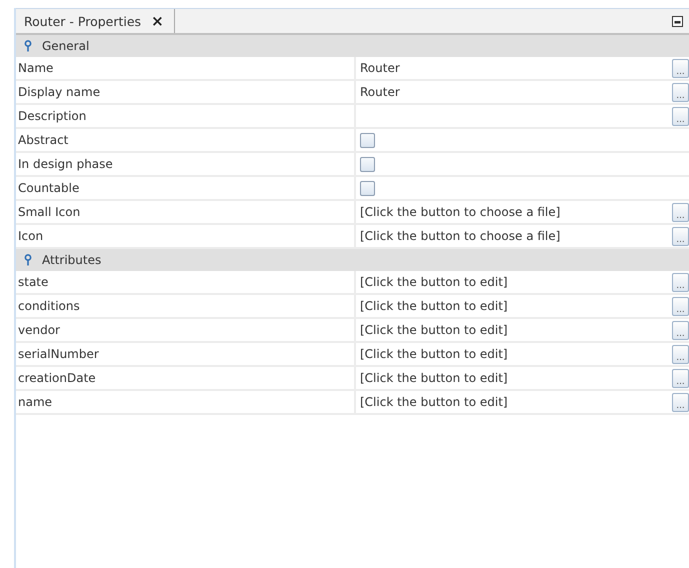  What do you see at coordinates (72, 260) in the screenshot?
I see `section-title: Attributes` at bounding box center [72, 260].